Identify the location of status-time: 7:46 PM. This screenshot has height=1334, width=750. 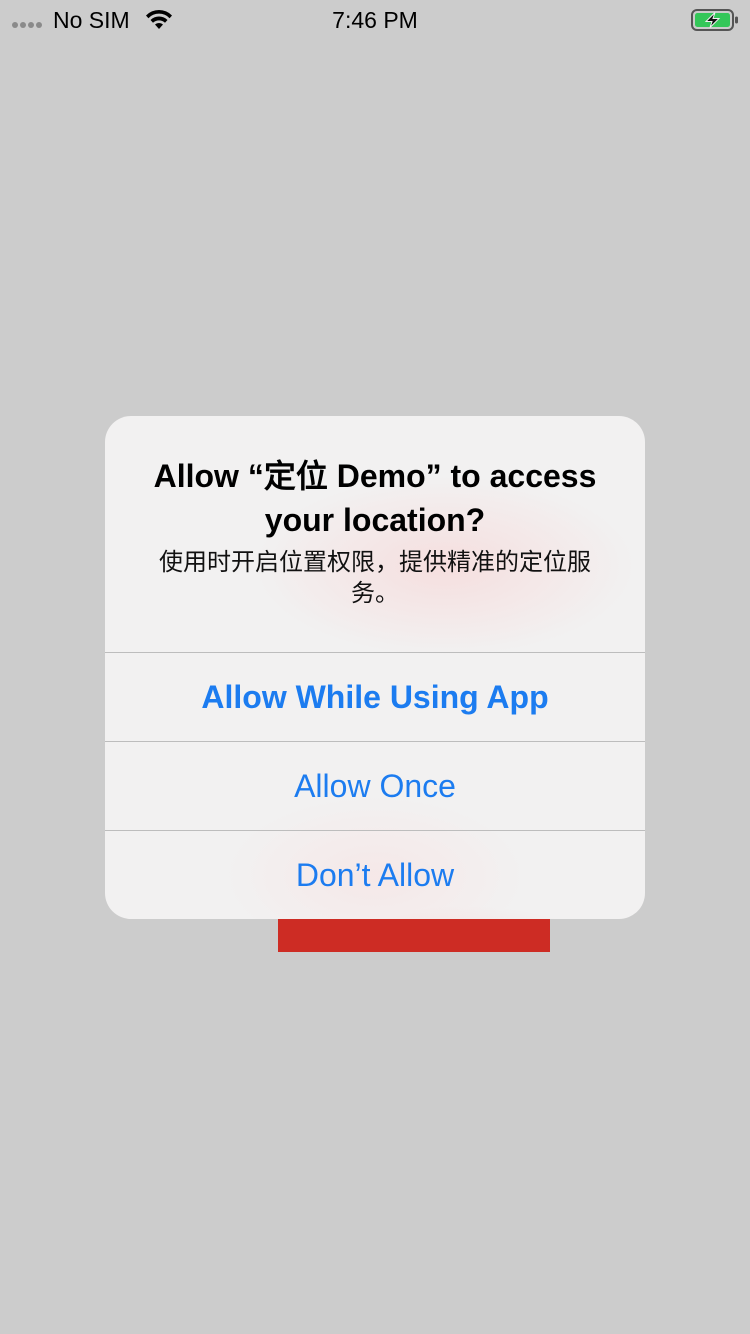
(375, 20).